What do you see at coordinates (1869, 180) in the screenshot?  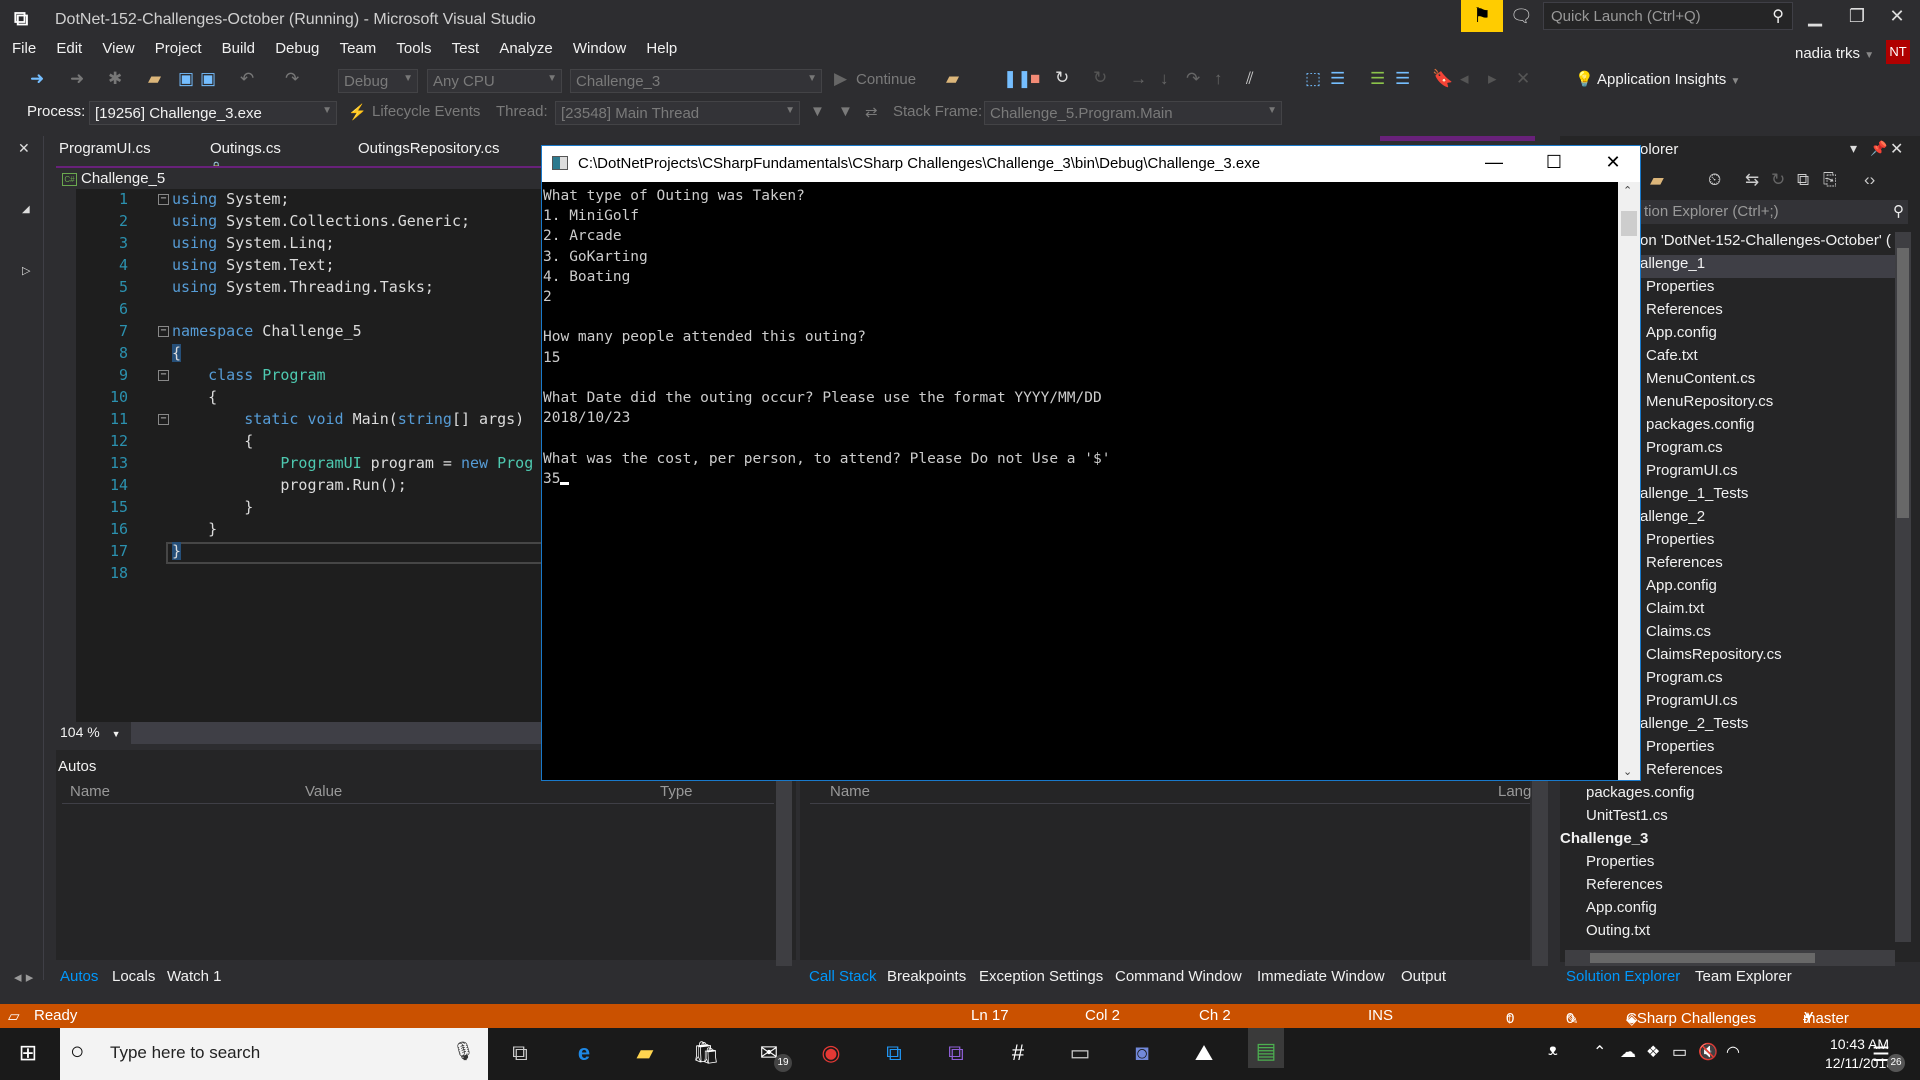 I see `view-code-icon: ‹›` at bounding box center [1869, 180].